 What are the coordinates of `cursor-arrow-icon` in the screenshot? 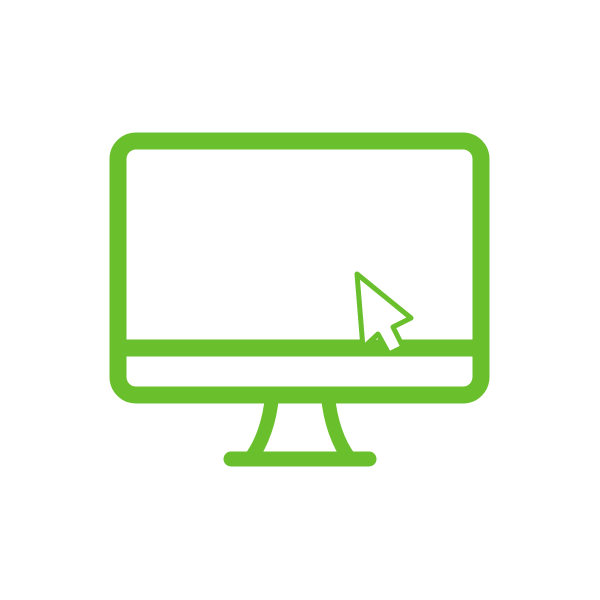 It's located at (384, 314).